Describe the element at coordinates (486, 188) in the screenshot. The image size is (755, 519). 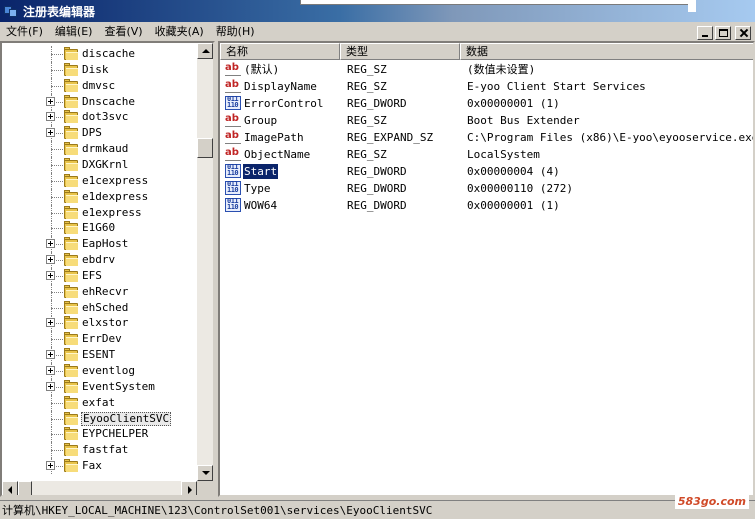
I see `value-row-type: 011 110 Type REG_DWORD 0x00000110 (272)` at that location.